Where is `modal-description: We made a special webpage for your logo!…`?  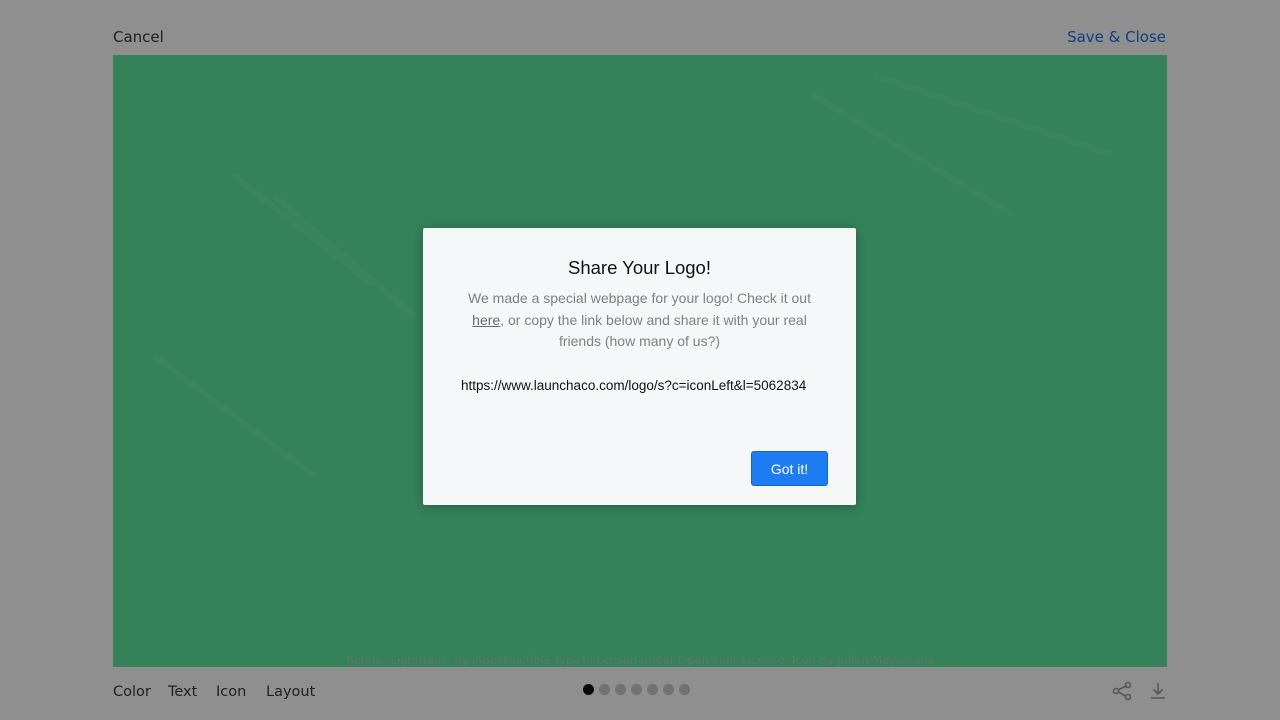 modal-description: We made a special webpage for your logo!… is located at coordinates (639, 320).